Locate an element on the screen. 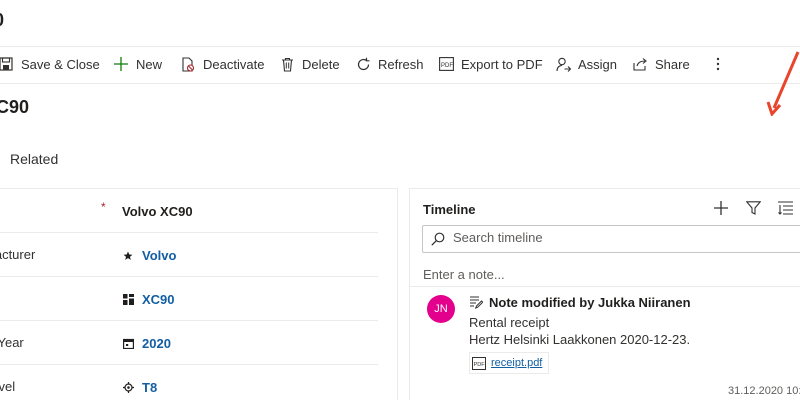  field-row-model-year: el Year 2020 is located at coordinates (189, 343).